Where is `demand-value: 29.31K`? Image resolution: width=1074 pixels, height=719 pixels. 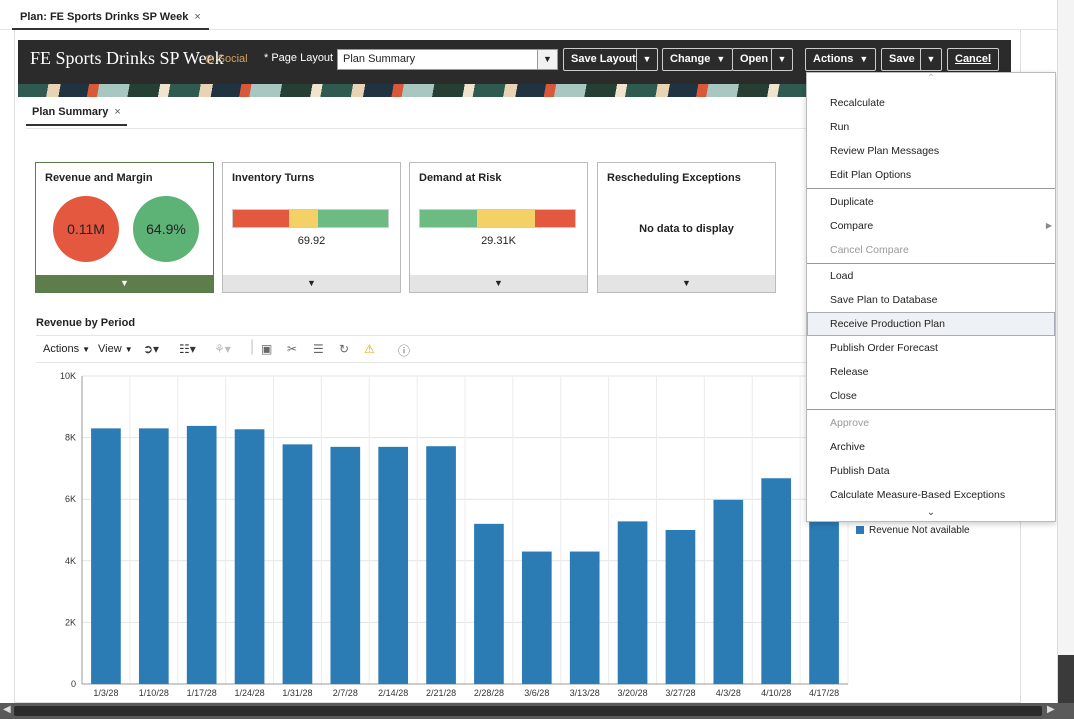
demand-value: 29.31K is located at coordinates (498, 241).